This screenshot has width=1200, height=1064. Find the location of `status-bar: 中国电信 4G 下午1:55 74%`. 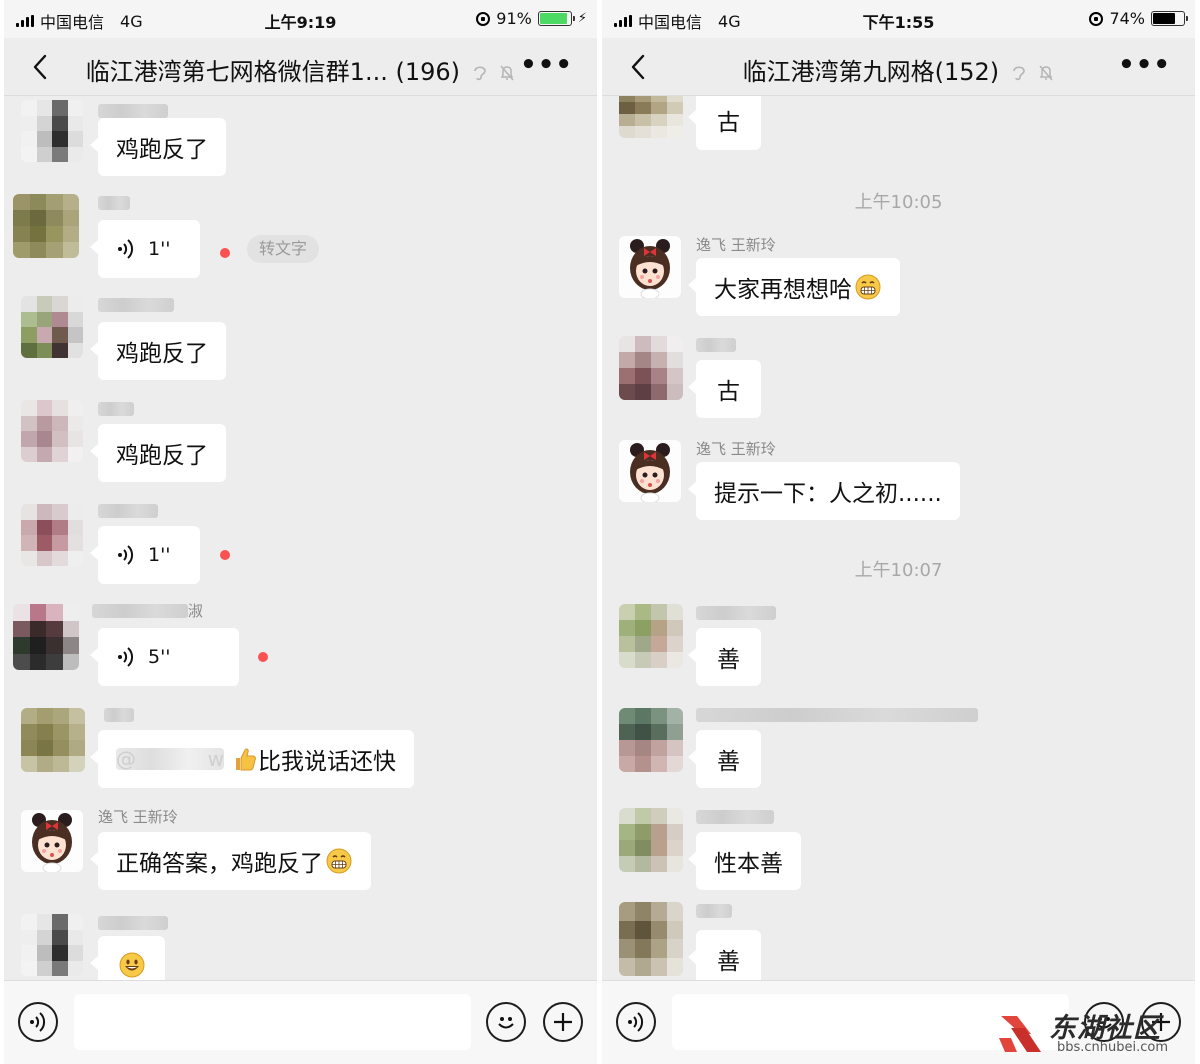

status-bar: 中国电信 4G 下午1:55 74% is located at coordinates (898, 19).